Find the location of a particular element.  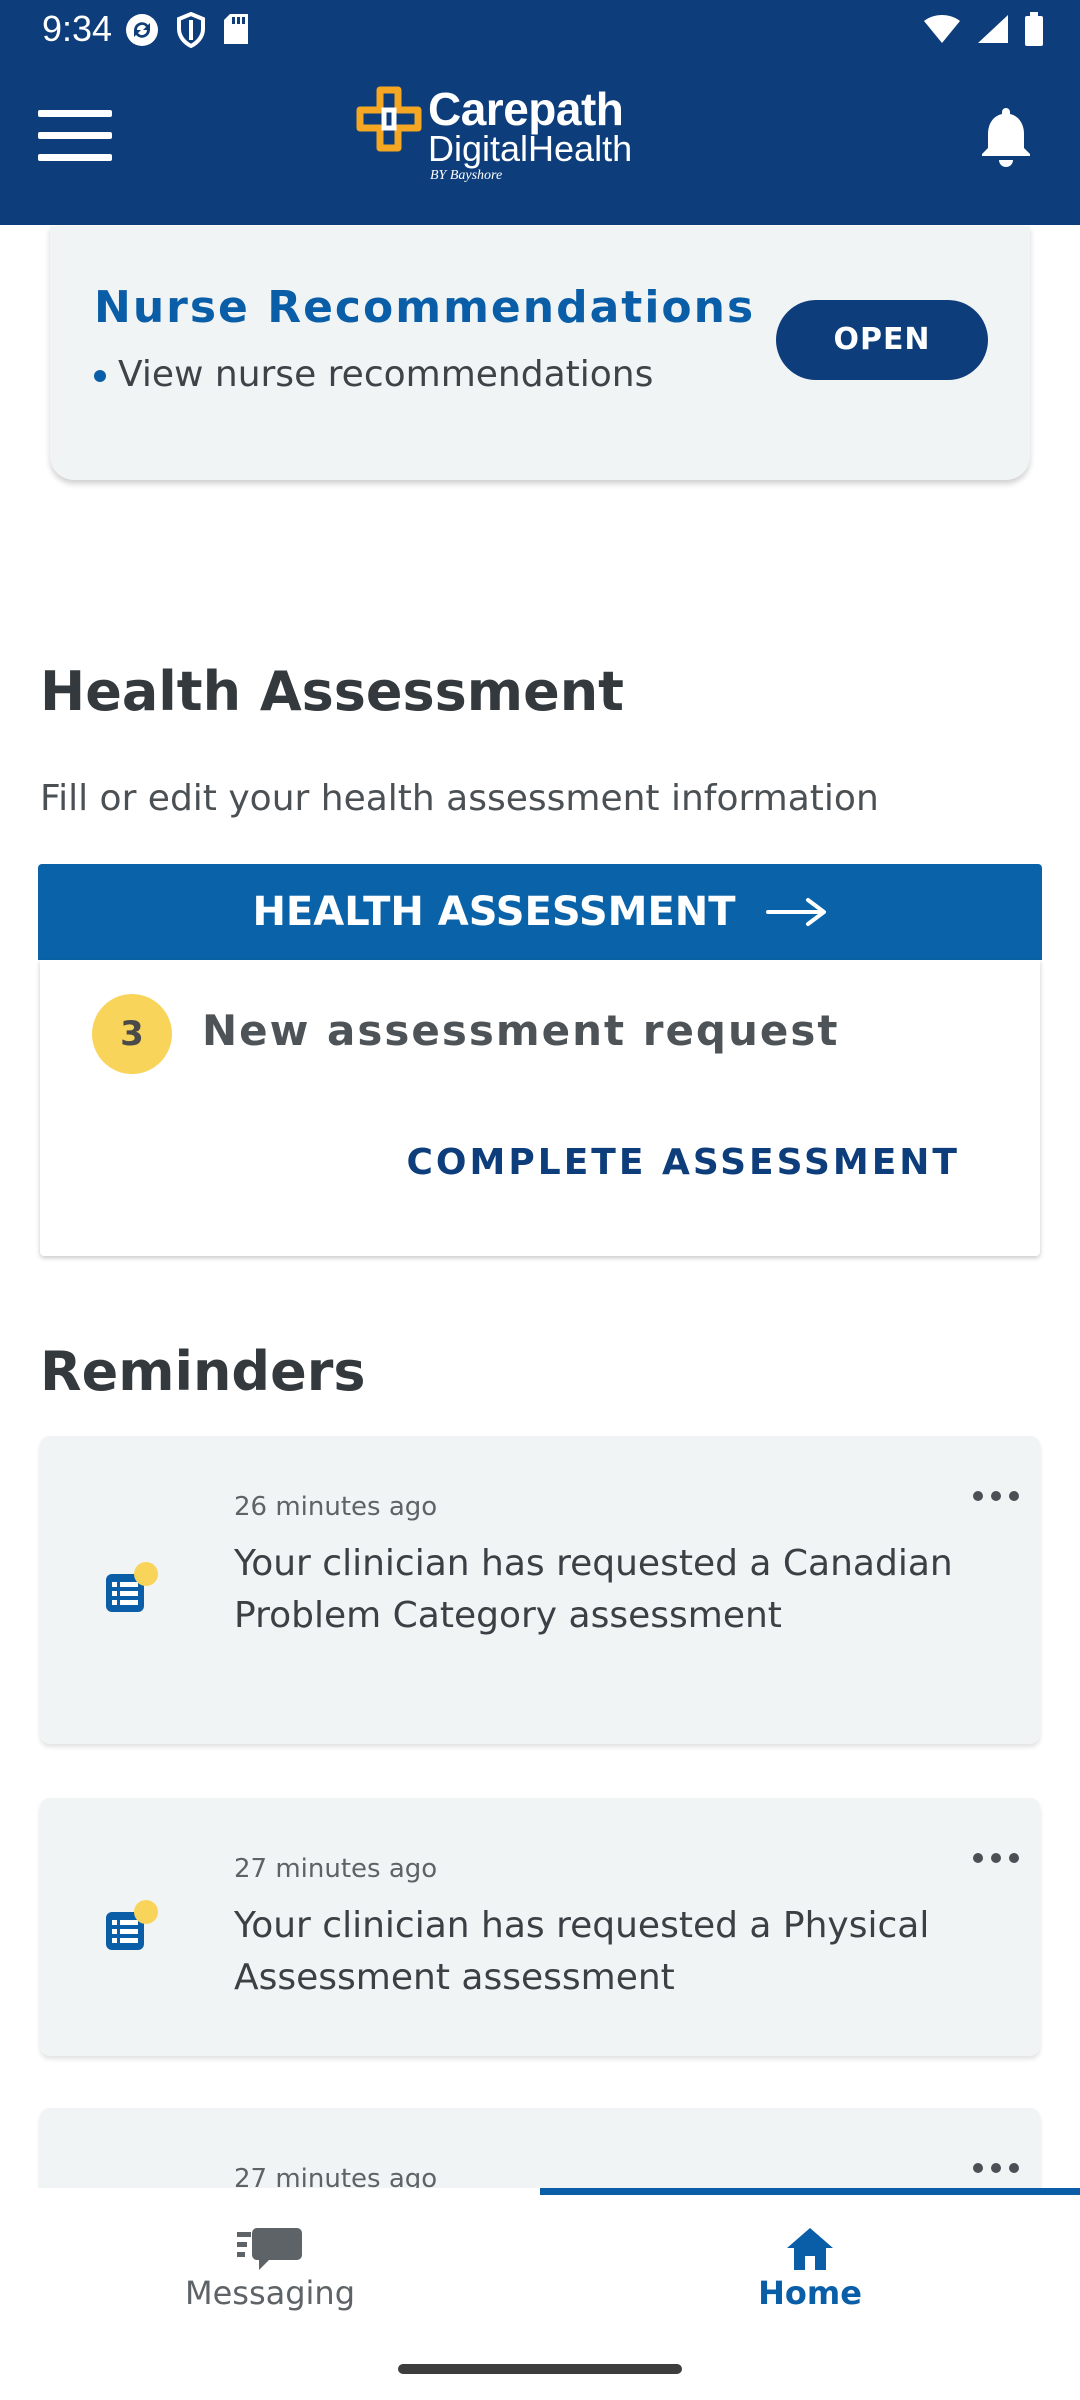

carepath-logo: Carepath DigitalHealth BY Bayshore is located at coordinates (504, 135).